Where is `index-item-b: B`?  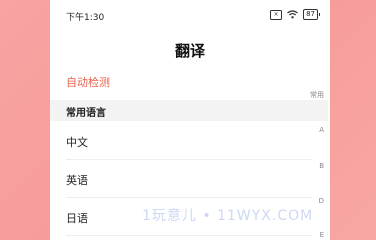
index-item-b: B is located at coordinates (321, 166).